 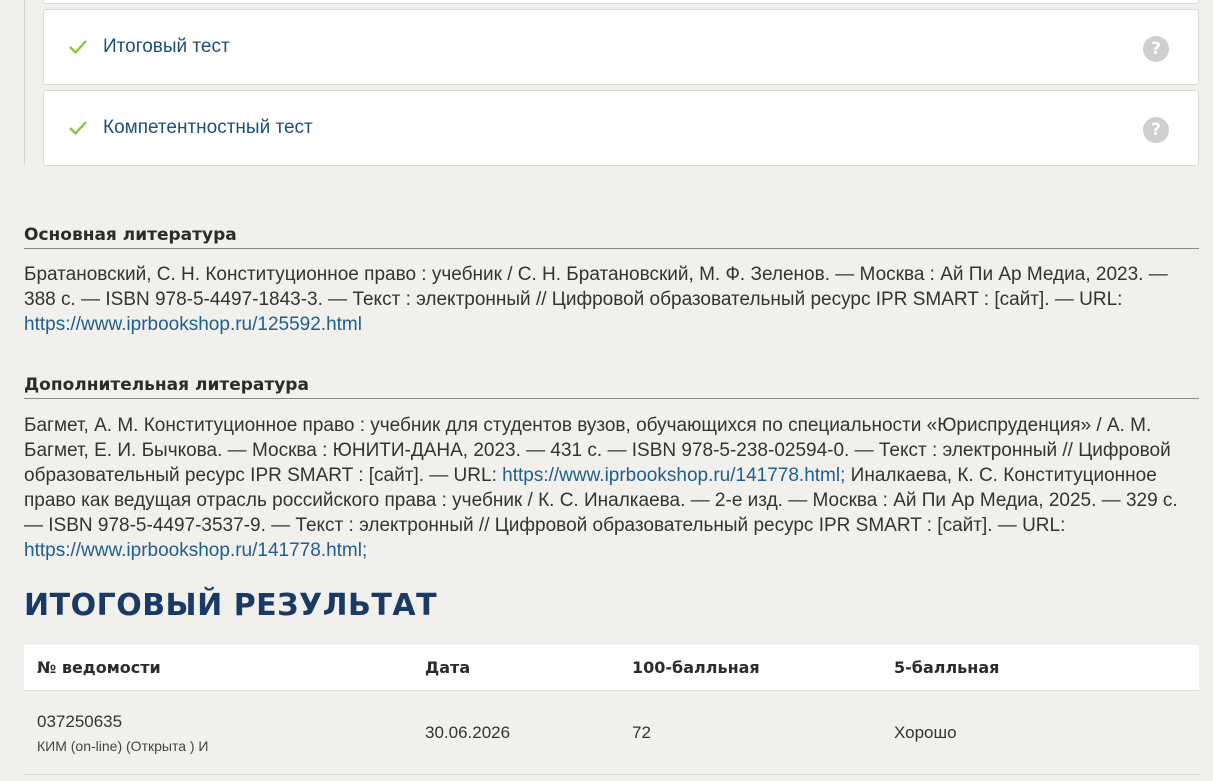 What do you see at coordinates (696, 667) in the screenshot?
I see `column-header-score100: 100-балльная` at bounding box center [696, 667].